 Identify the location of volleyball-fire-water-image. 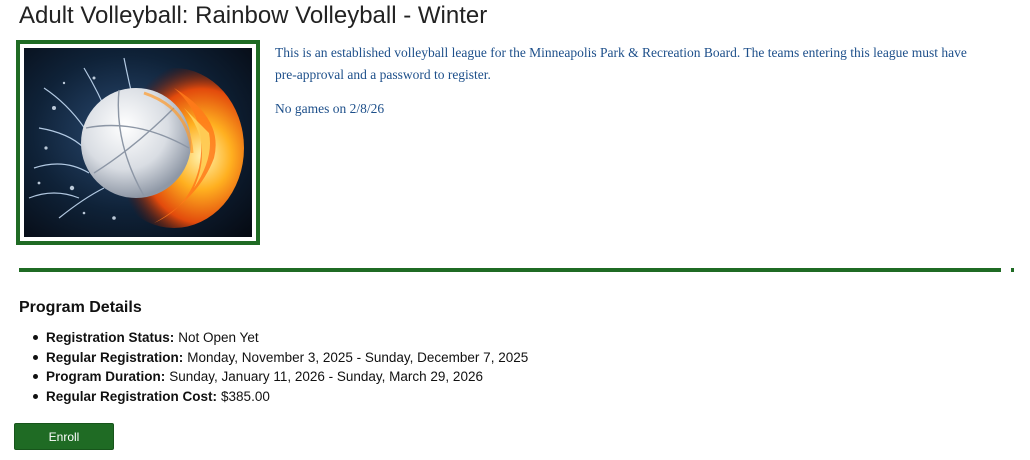
(138, 142).